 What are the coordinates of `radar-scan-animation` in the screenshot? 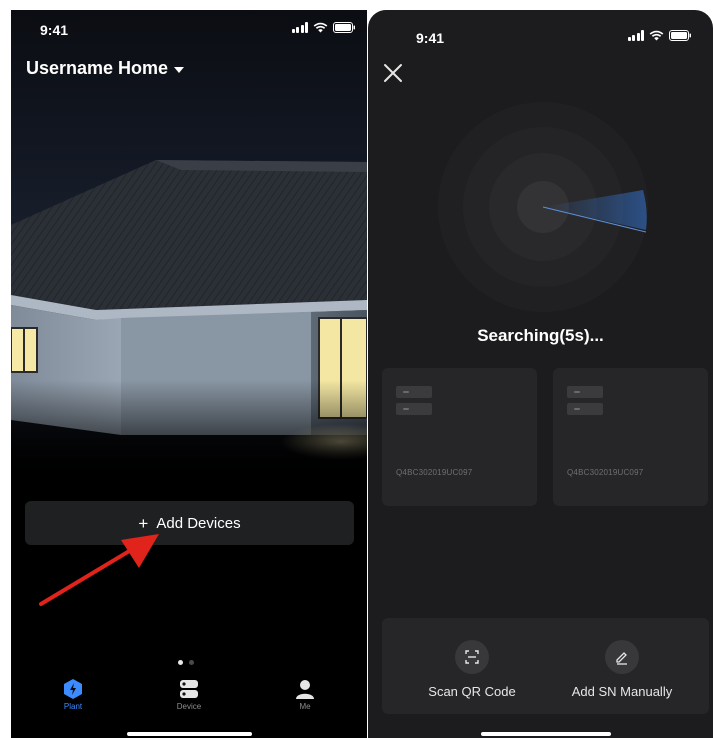 It's located at (543, 207).